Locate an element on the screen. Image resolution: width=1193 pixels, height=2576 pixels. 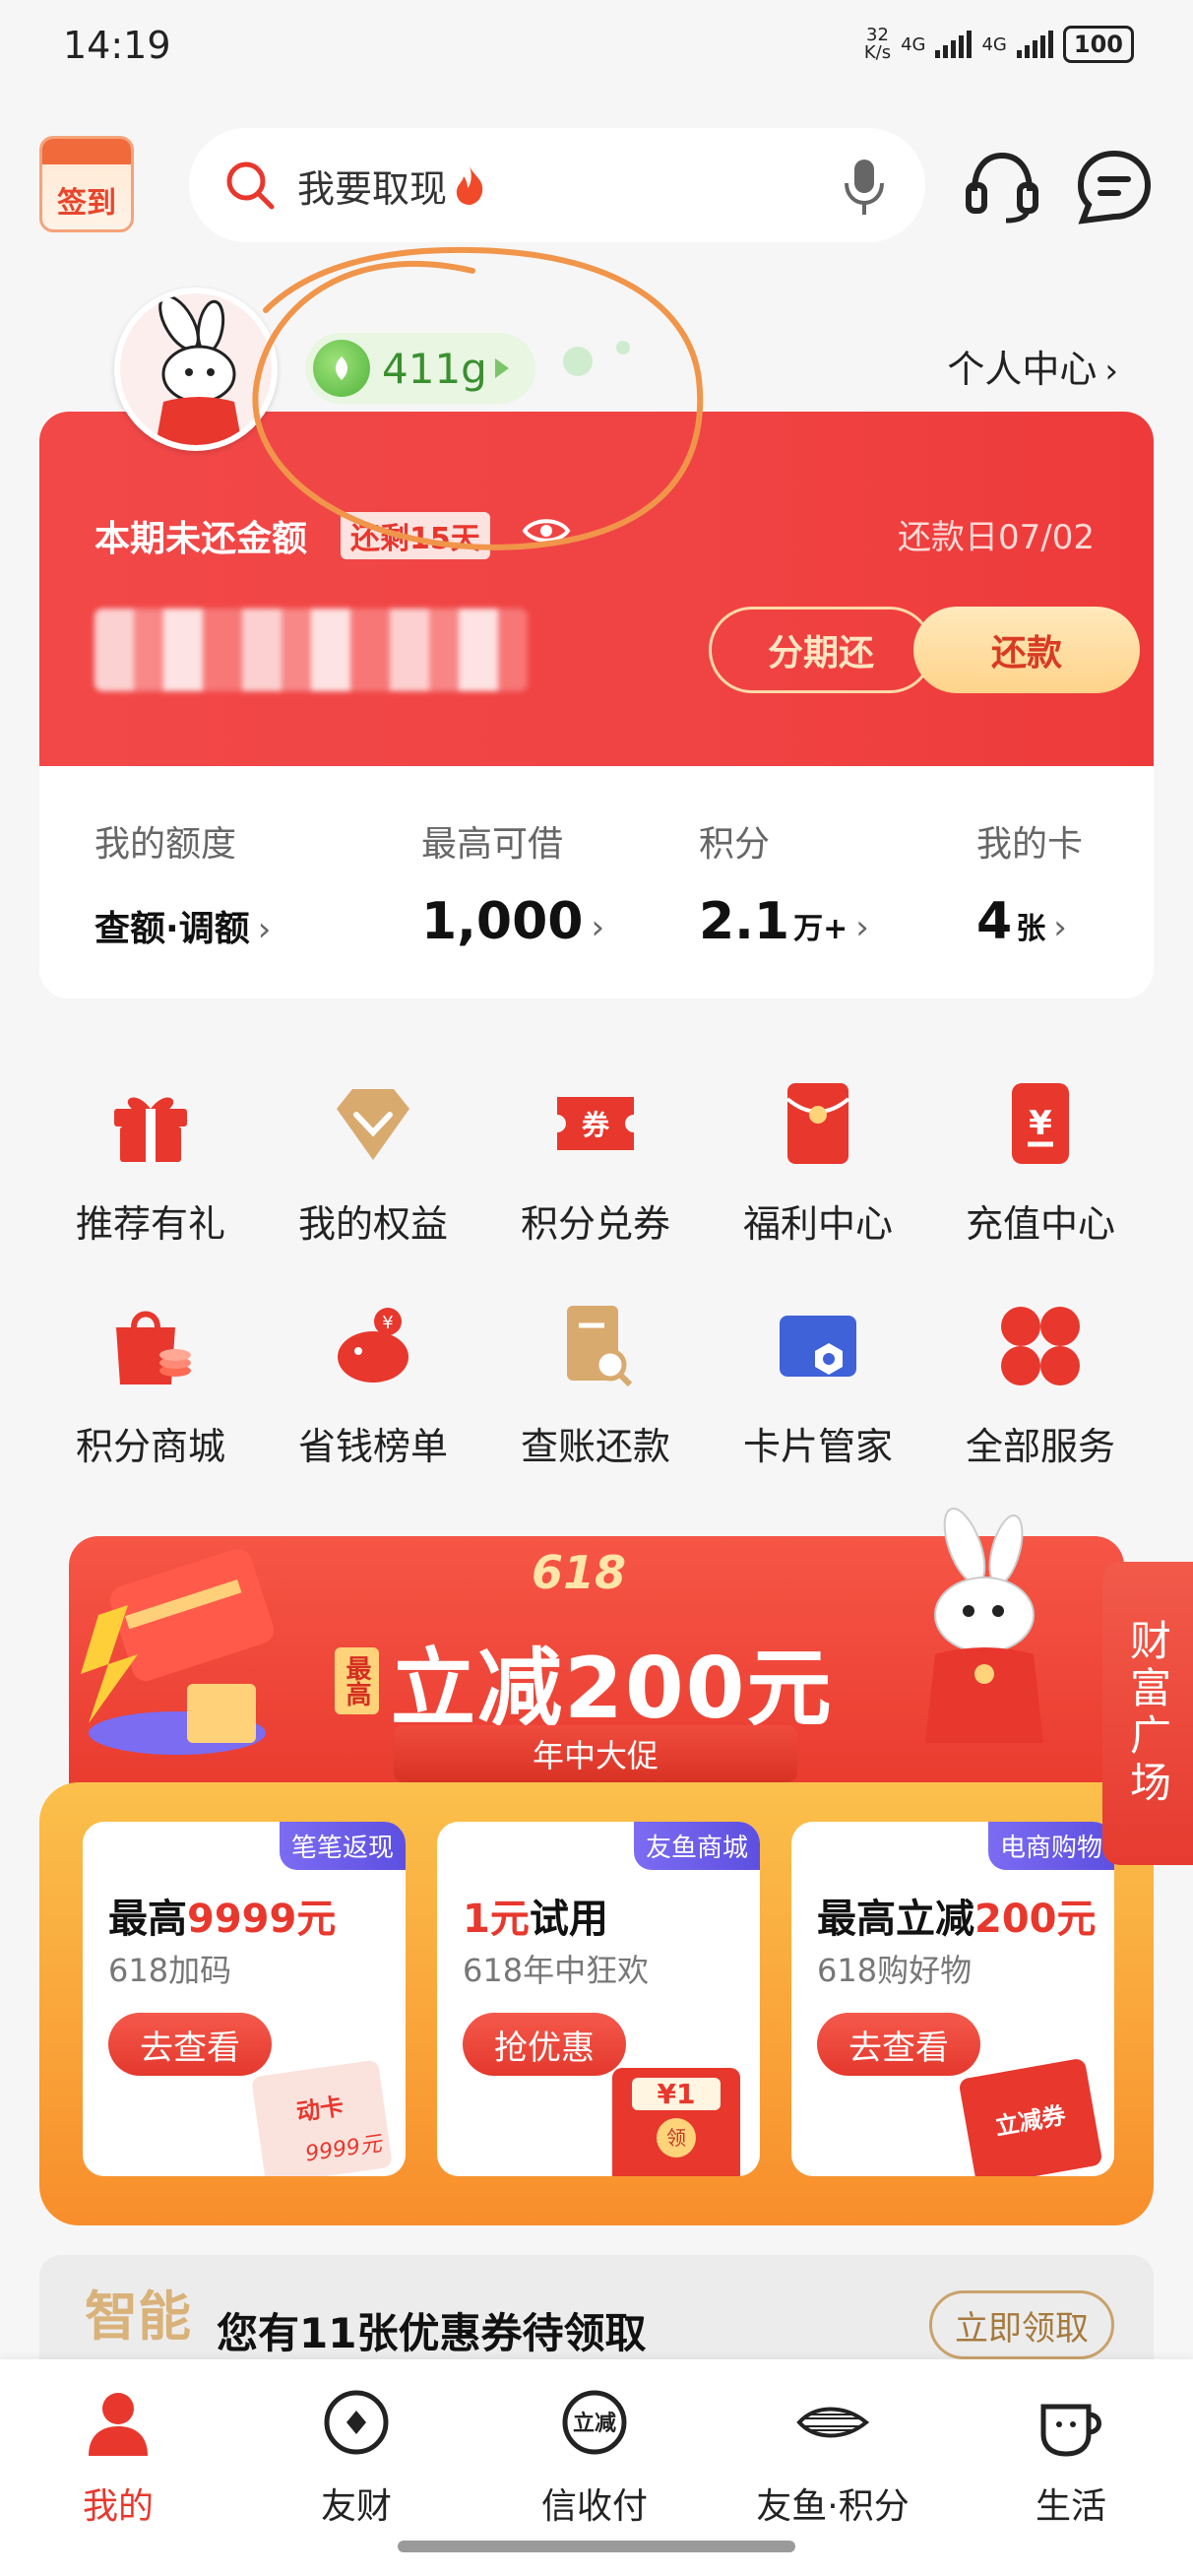
stat-value-text: 2.1 is located at coordinates (744, 921).